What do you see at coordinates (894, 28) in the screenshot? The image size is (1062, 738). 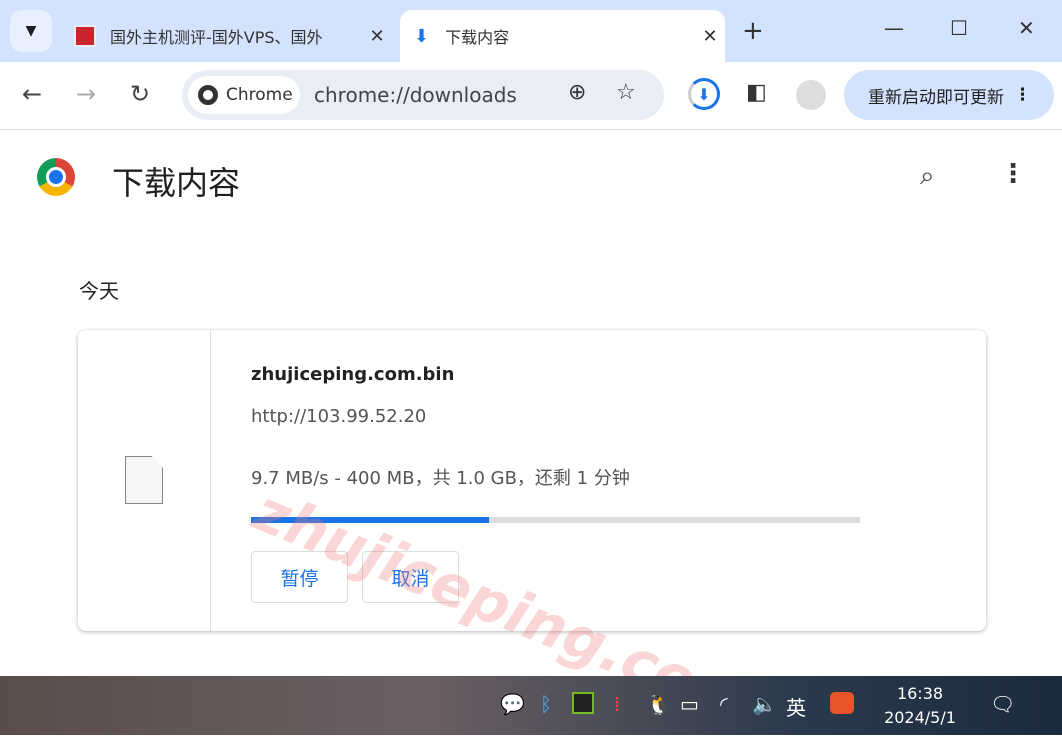 I see `minimize-button: —` at bounding box center [894, 28].